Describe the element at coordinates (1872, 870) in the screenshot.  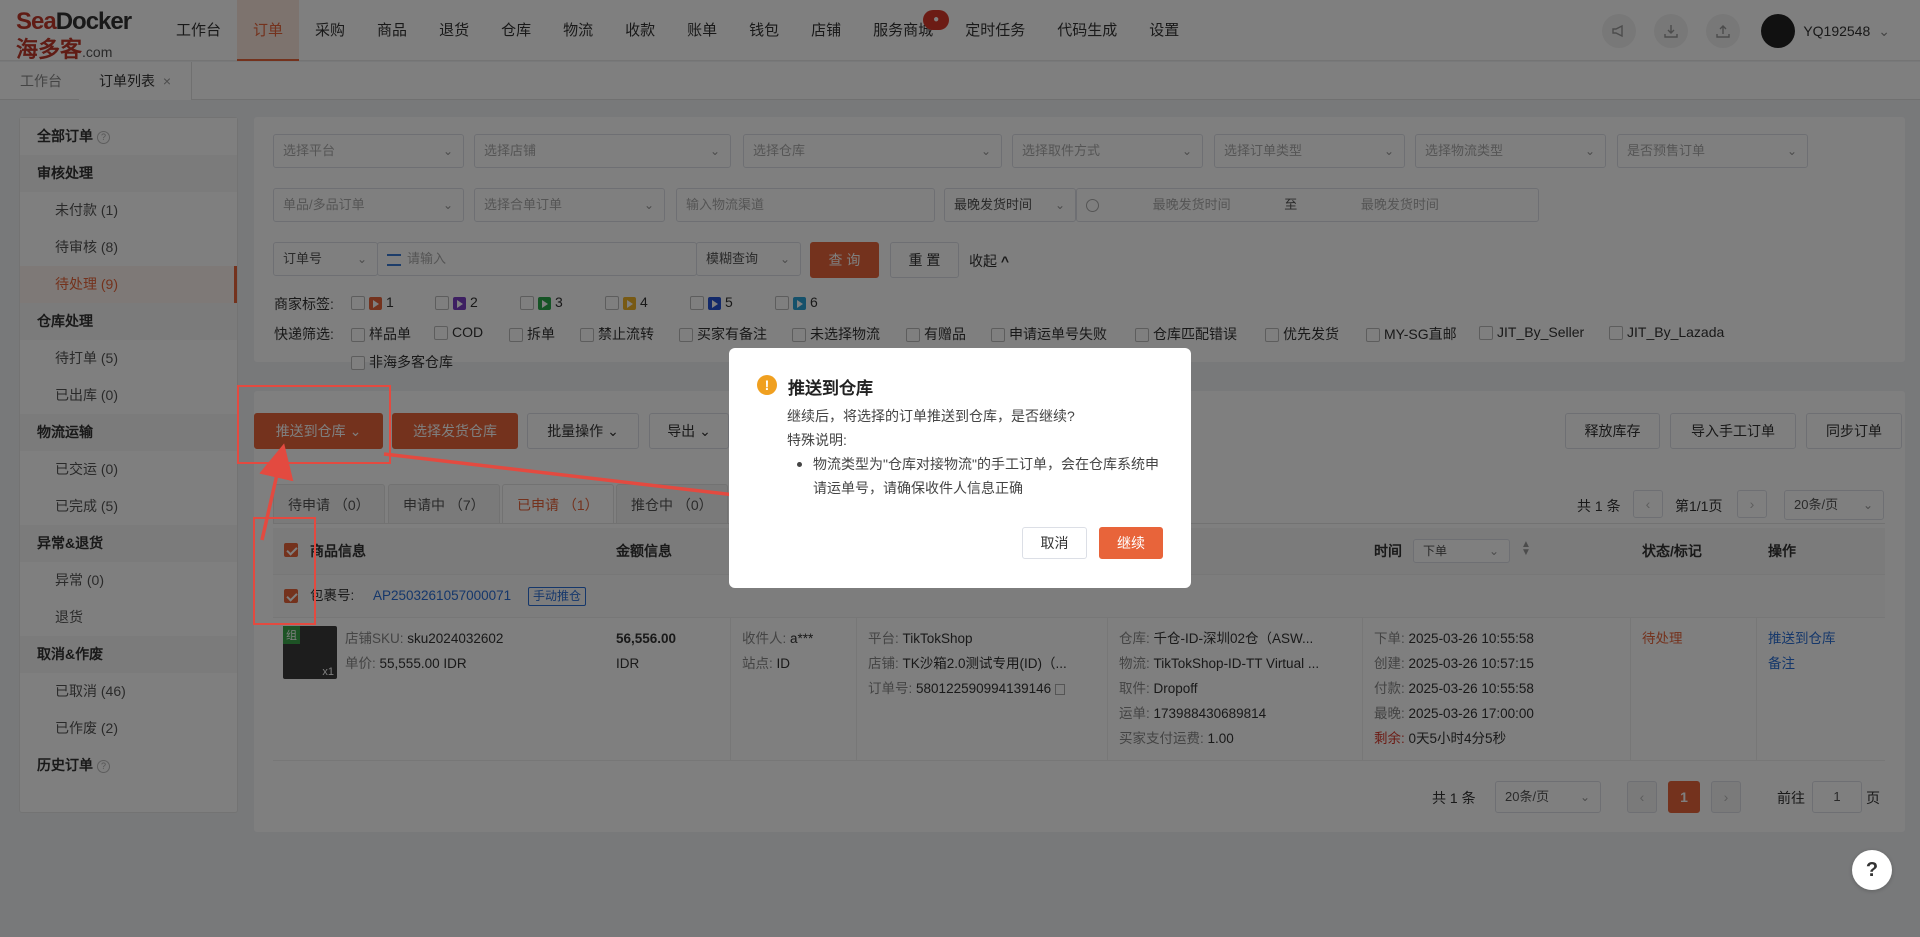
I see `help-button: ?` at that location.